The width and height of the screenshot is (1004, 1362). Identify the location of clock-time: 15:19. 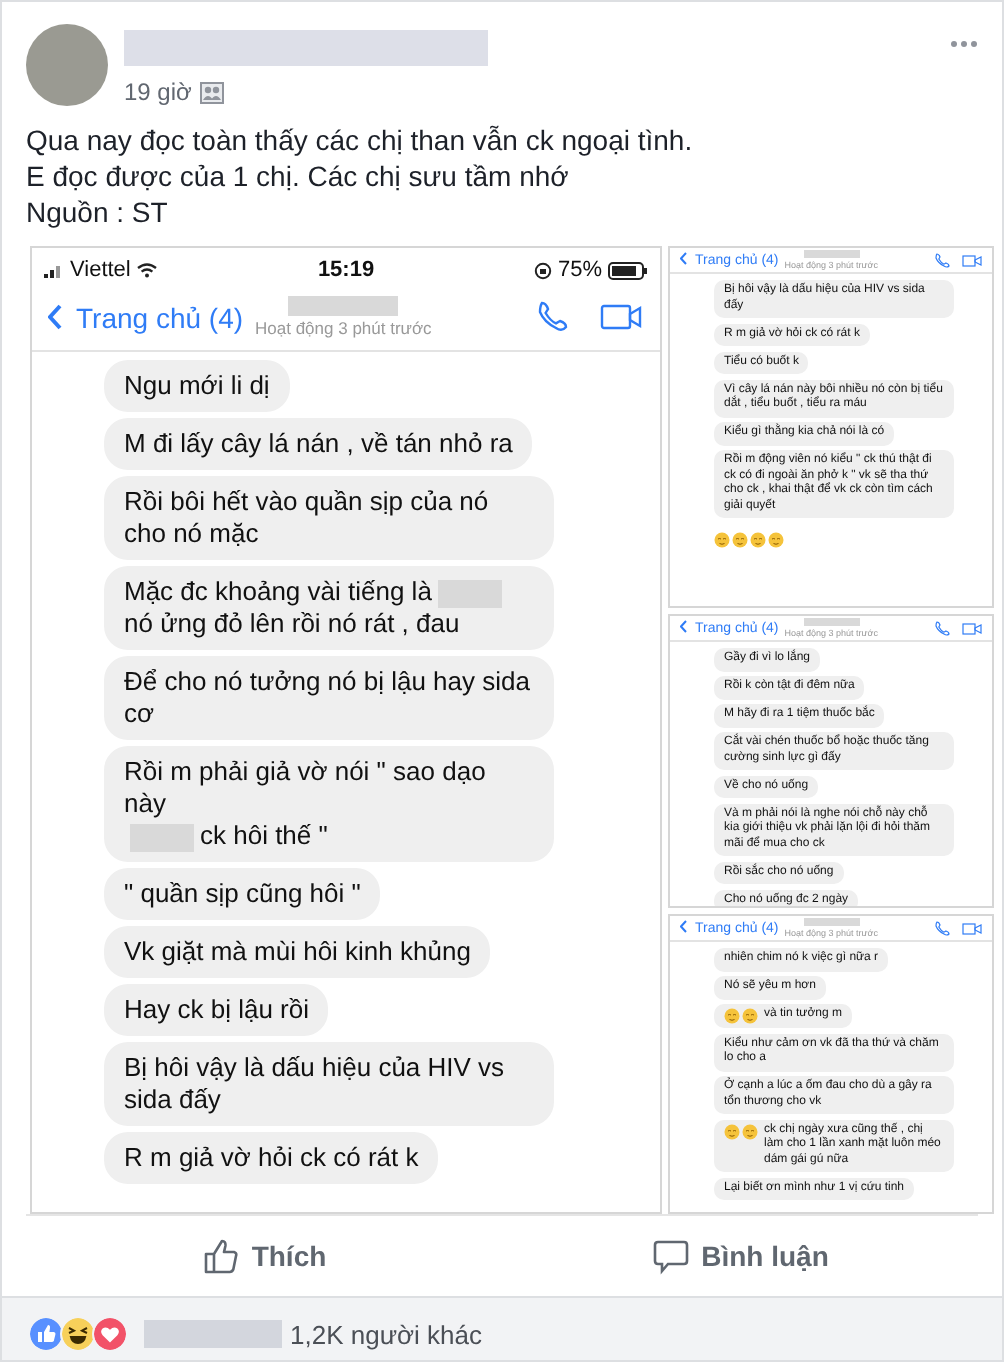
(346, 270).